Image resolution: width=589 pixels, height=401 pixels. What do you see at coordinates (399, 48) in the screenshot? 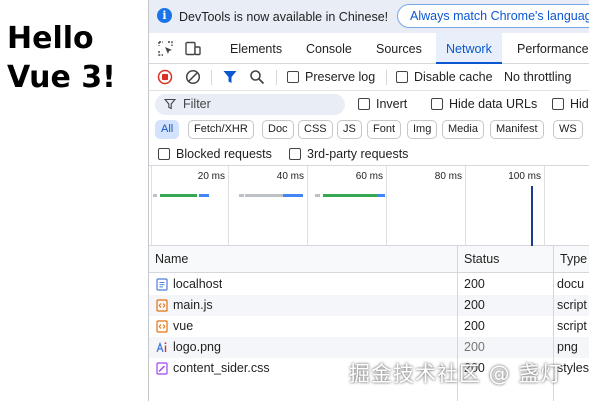
I see `tab-sources: Sources` at bounding box center [399, 48].